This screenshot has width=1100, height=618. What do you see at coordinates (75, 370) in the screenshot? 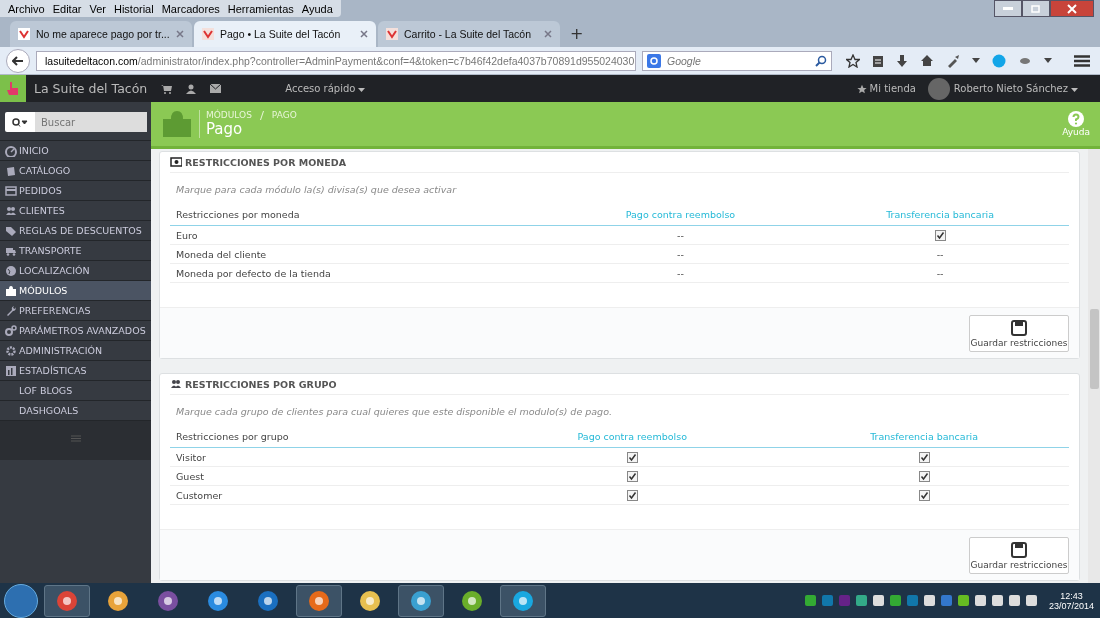
I see `sidebar-item: ESTADÍSTICAS` at bounding box center [75, 370].